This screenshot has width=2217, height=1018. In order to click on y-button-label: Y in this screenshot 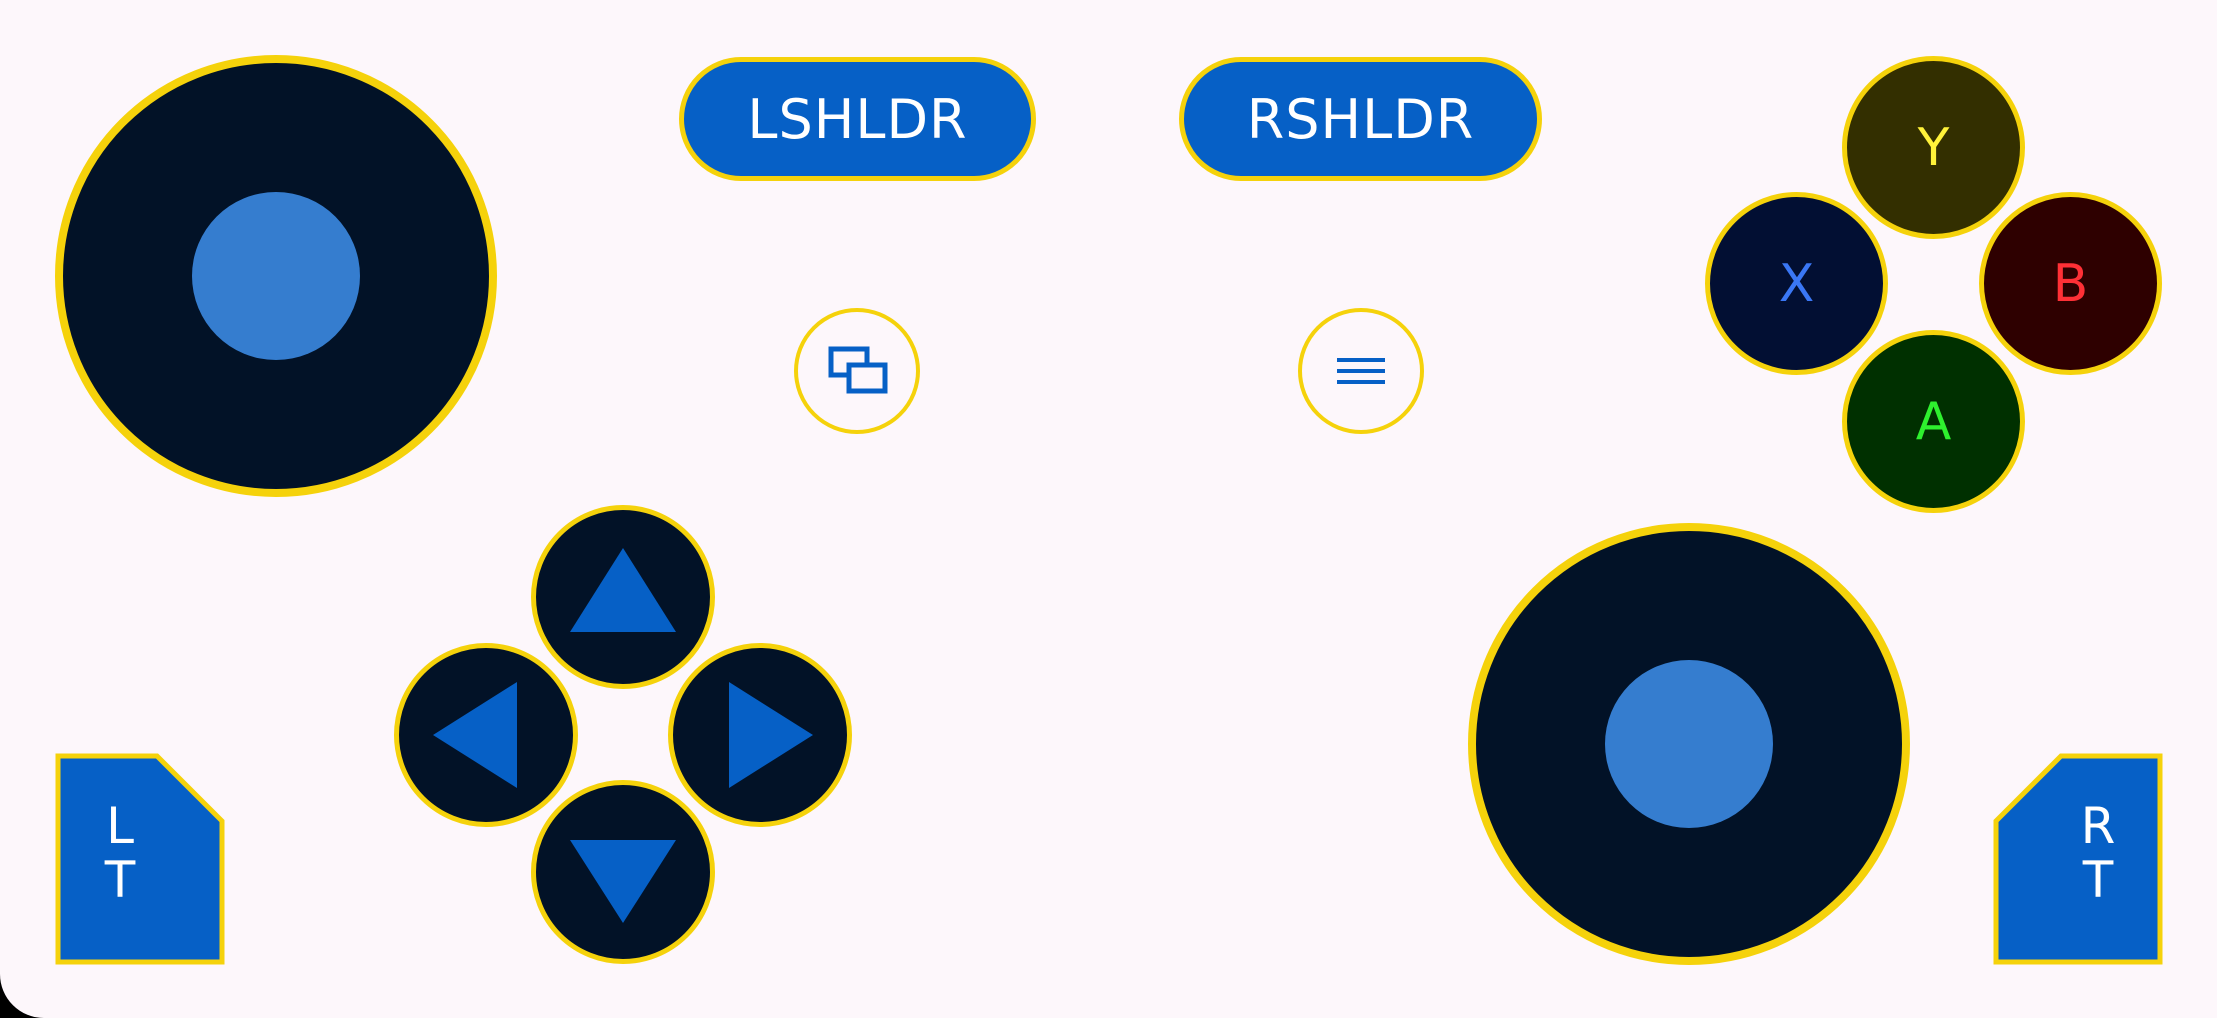, I will do `click(1933, 147)`.